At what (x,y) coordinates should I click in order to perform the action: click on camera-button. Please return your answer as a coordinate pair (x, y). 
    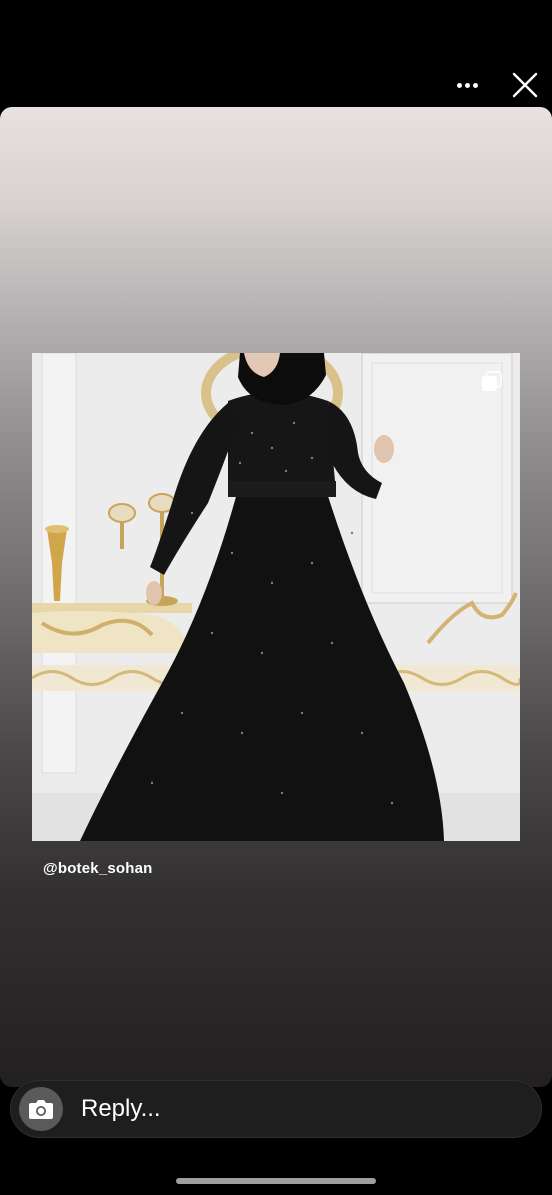
    Looking at the image, I should click on (41, 1109).